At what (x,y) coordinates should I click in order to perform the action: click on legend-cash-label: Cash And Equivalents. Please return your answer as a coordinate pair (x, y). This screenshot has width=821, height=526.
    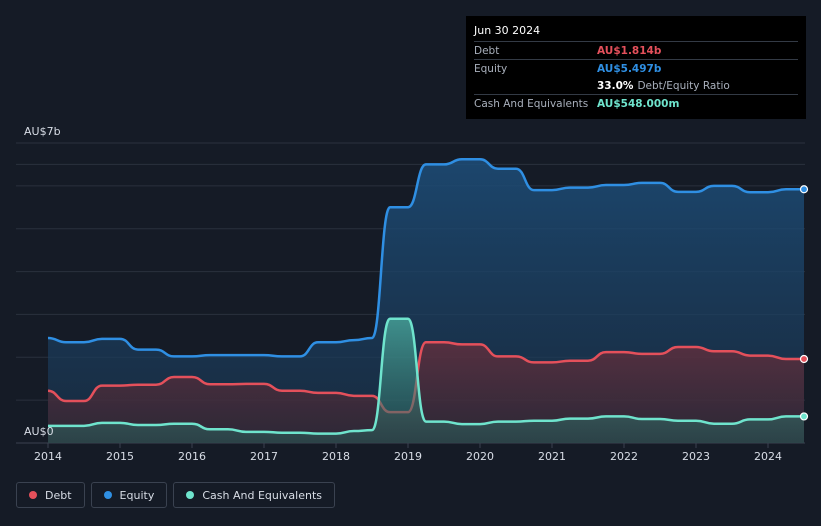
    Looking at the image, I should click on (262, 495).